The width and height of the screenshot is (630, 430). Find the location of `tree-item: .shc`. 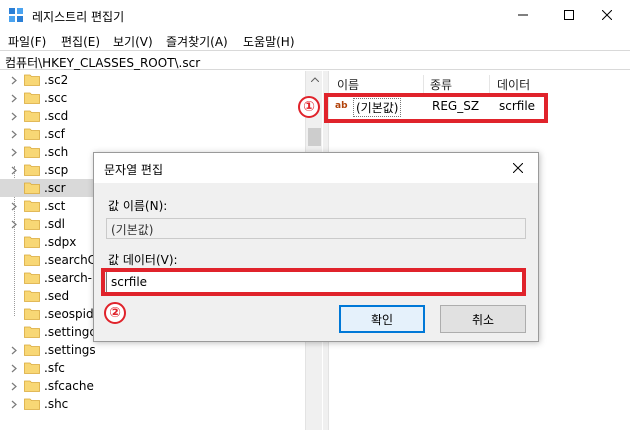

tree-item: .shc is located at coordinates (152, 404).